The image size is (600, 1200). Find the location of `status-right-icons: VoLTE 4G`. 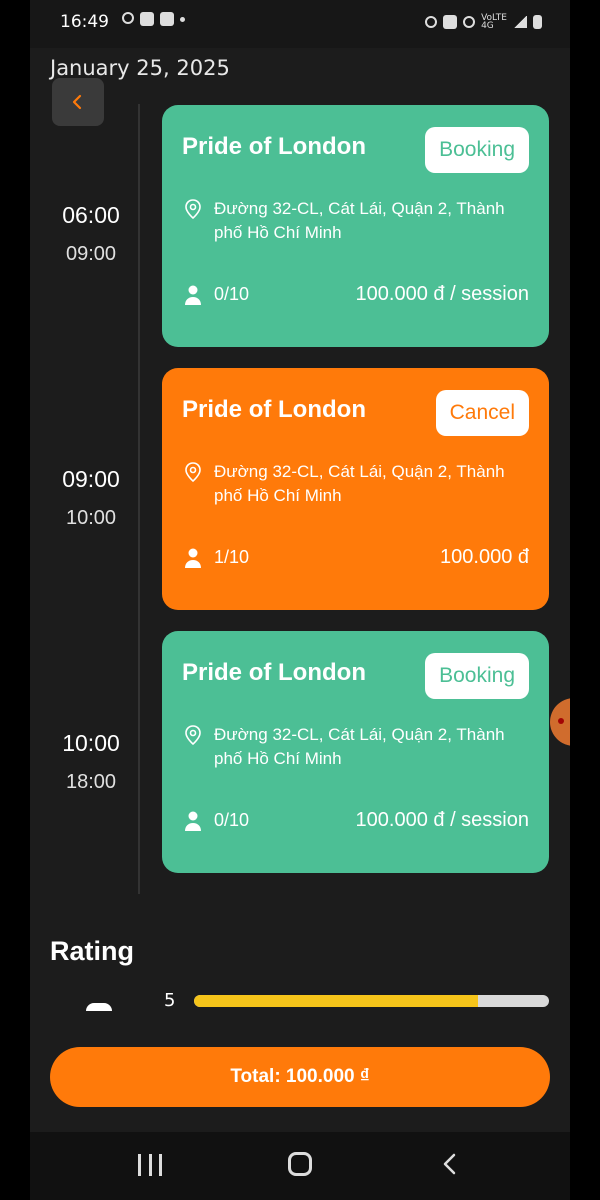

status-right-icons: VoLTE 4G is located at coordinates (483, 22).